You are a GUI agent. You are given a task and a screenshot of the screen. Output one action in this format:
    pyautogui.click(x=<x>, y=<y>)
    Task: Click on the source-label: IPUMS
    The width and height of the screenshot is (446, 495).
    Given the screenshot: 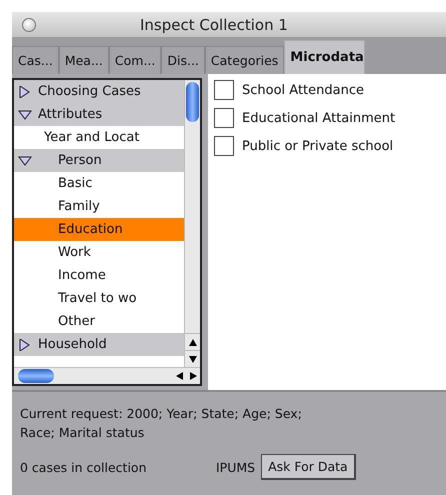 What is the action you would take?
    pyautogui.click(x=236, y=467)
    